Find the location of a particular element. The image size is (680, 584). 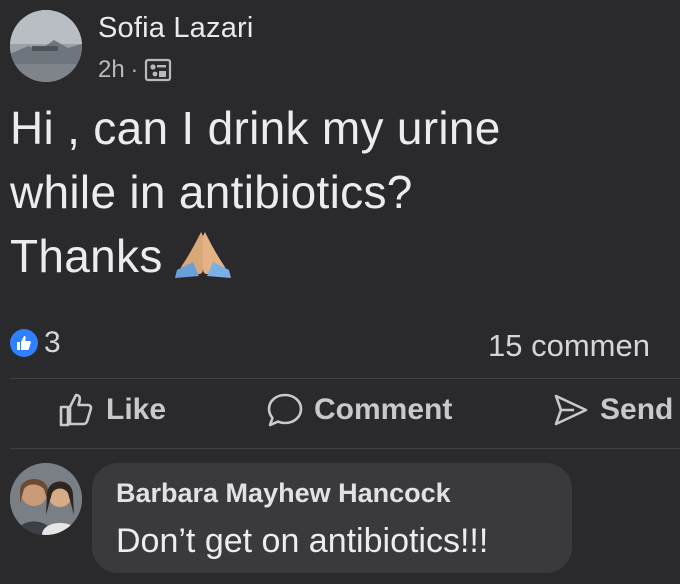

like-count: 3 is located at coordinates (52, 342).